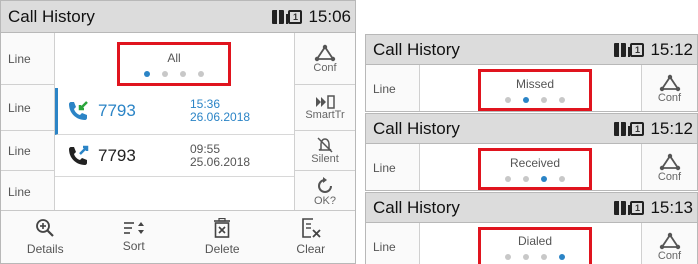 The image size is (698, 264). I want to click on line-button-1: Line, so click(28, 59).